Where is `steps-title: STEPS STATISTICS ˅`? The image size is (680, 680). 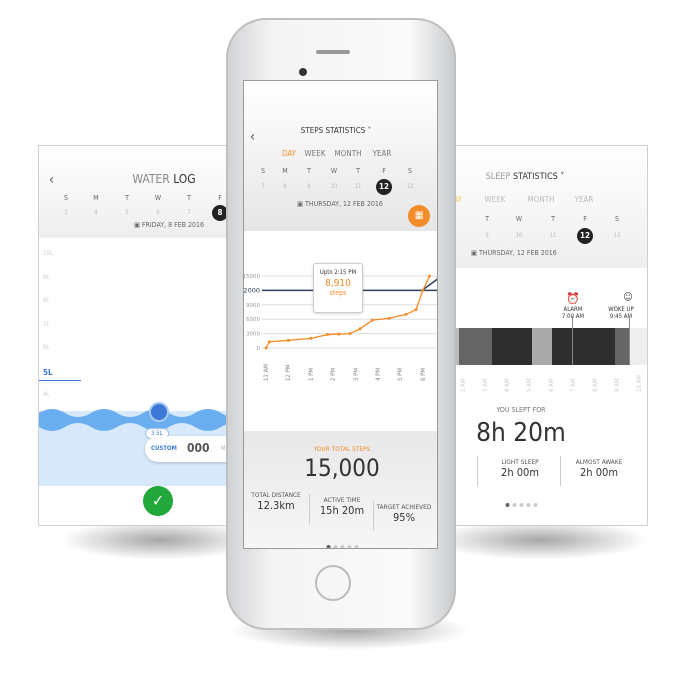 steps-title: STEPS STATISTICS ˅ is located at coordinates (336, 130).